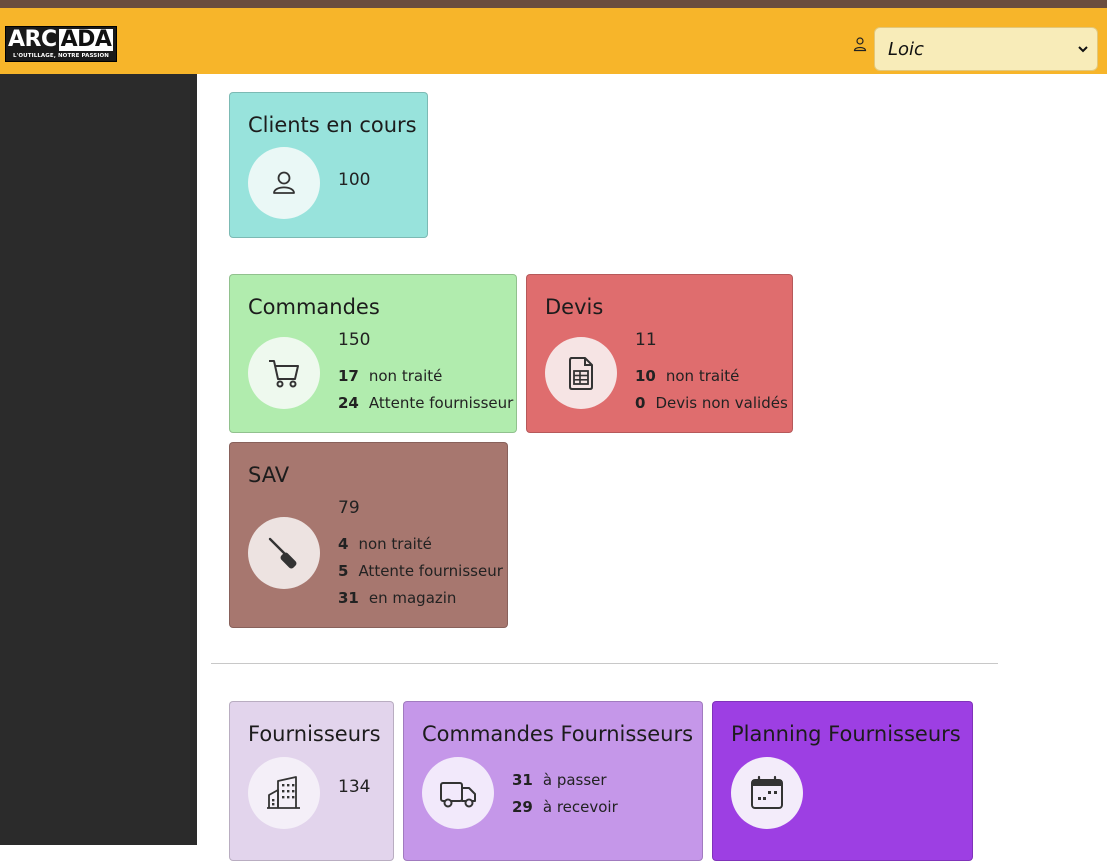 This screenshot has width=1107, height=861. I want to click on stat-value: 29, so click(522, 807).